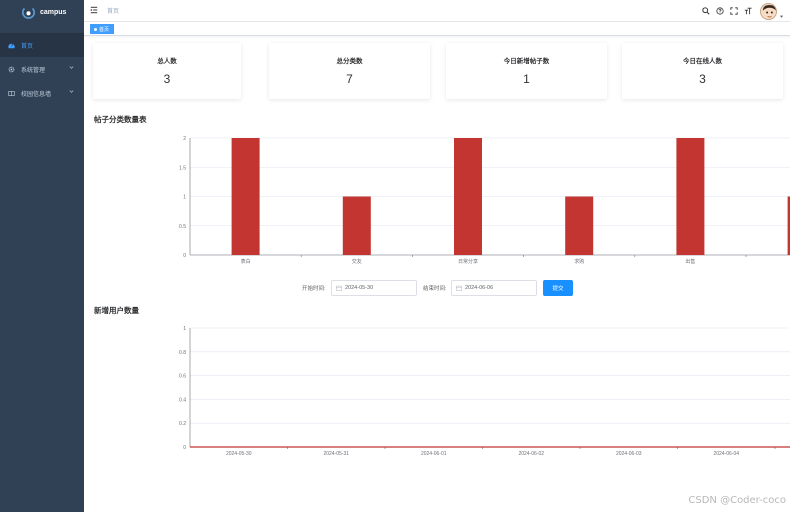 The height and width of the screenshot is (512, 790). Describe the element at coordinates (629, 454) in the screenshot. I see `x-tick-label: 2024-06-03` at that location.